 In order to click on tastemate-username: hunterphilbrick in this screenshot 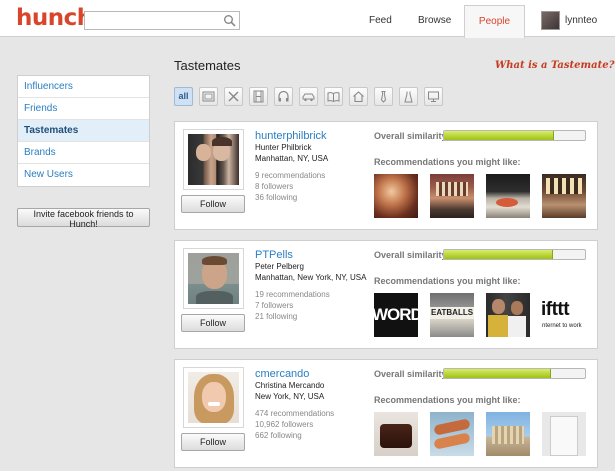, I will do `click(291, 136)`.